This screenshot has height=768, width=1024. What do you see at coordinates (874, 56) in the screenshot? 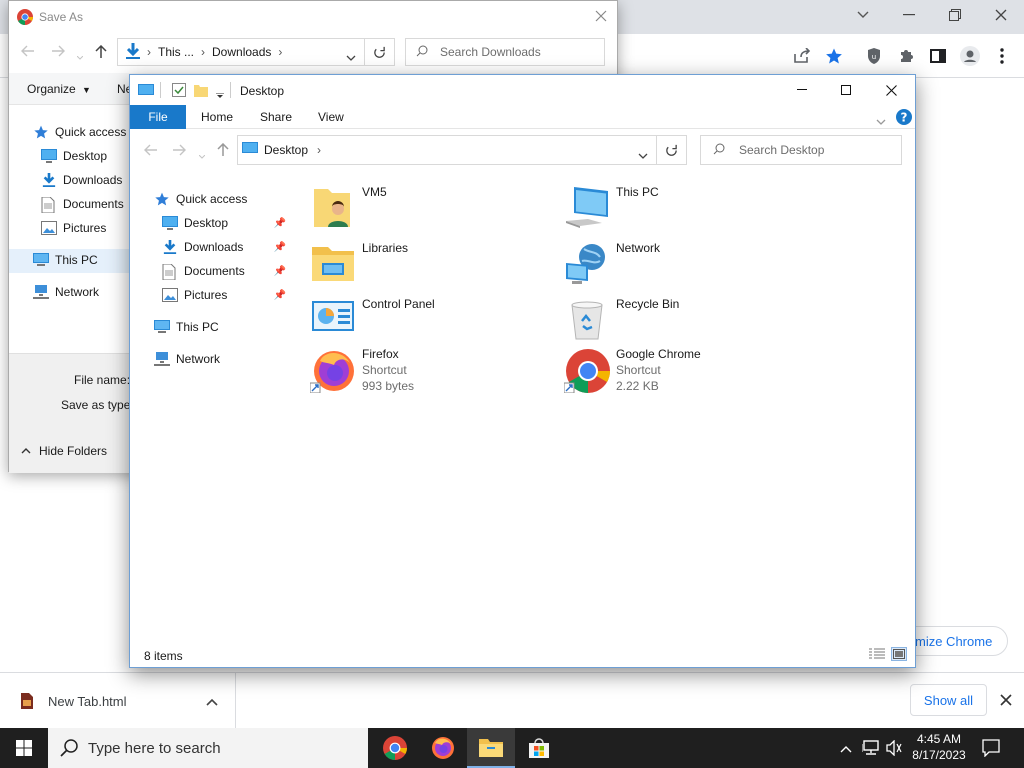
I see `extension-shield-icon: u` at bounding box center [874, 56].